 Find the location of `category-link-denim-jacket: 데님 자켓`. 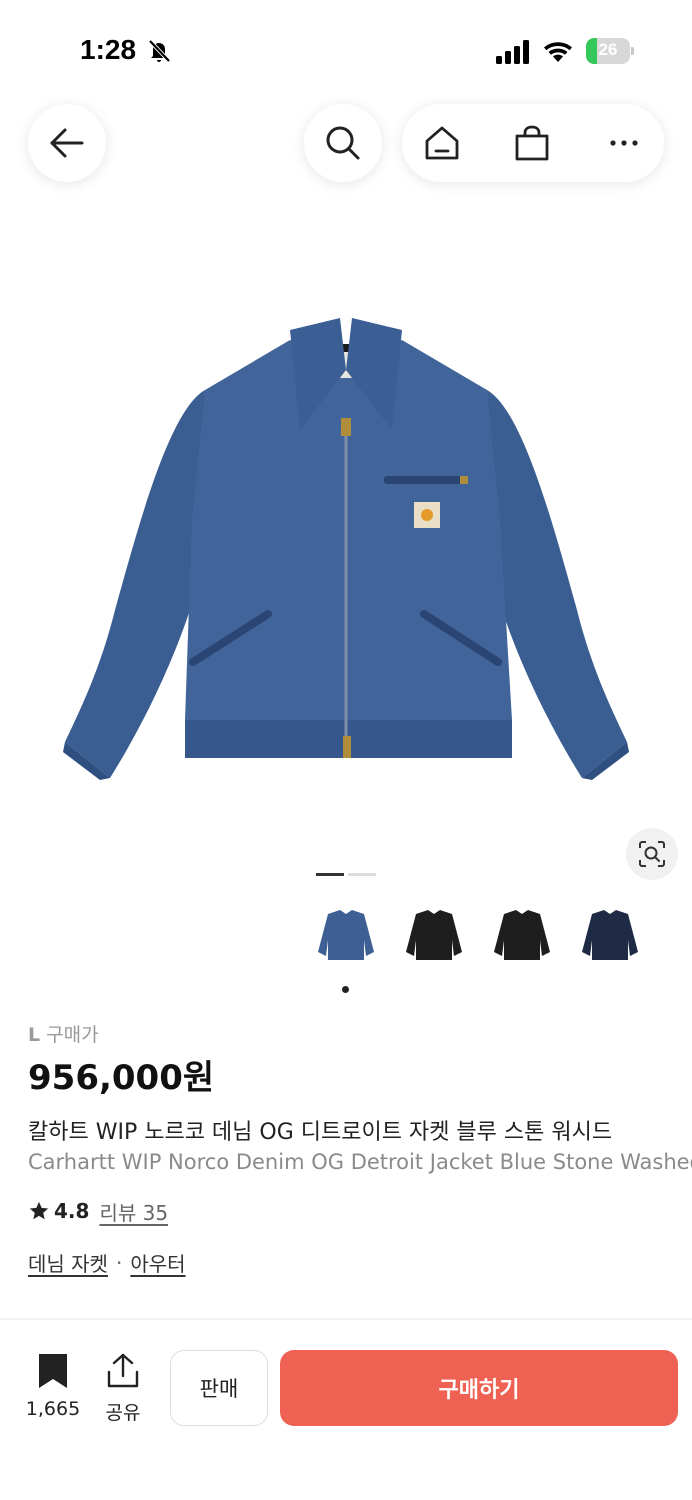

category-link-denim-jacket: 데님 자켓 is located at coordinates (68, 1262).